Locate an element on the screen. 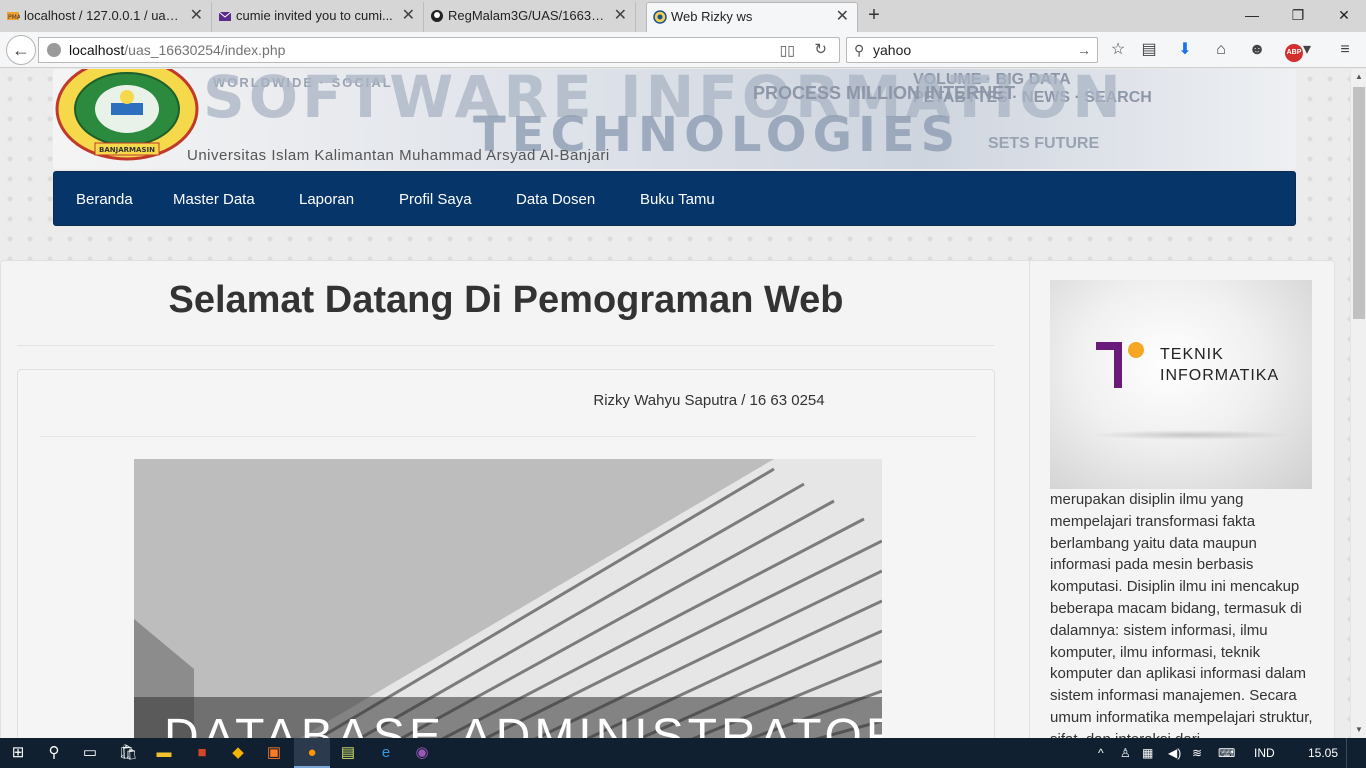 This screenshot has width=1366, height=768. ti-logo-shadow is located at coordinates (1190, 435).